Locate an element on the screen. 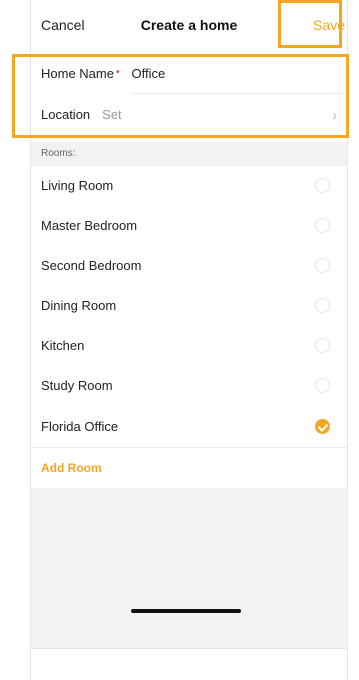  rooms-caption: Rooms: is located at coordinates (58, 153).